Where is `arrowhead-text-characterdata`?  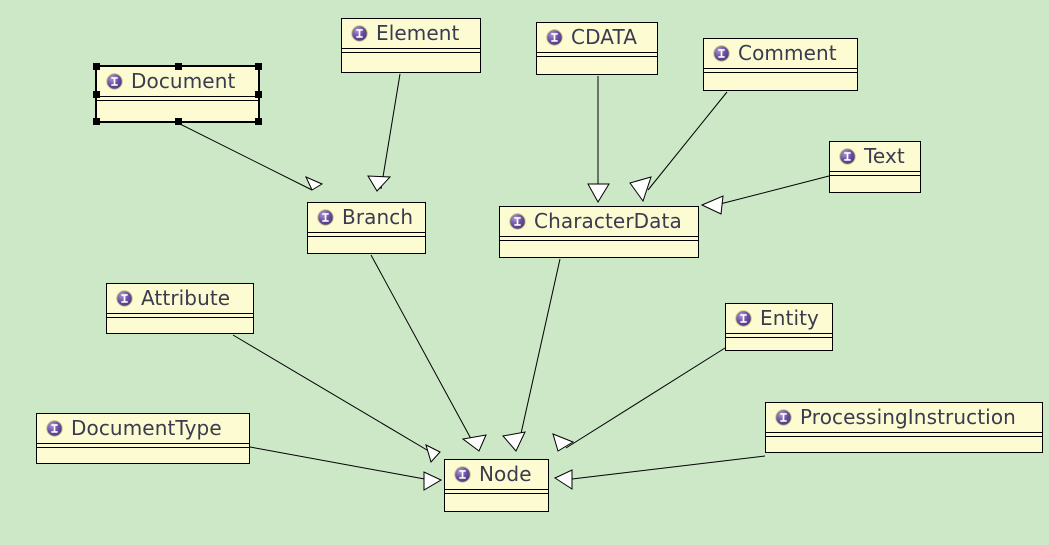 arrowhead-text-characterdata is located at coordinates (712, 205).